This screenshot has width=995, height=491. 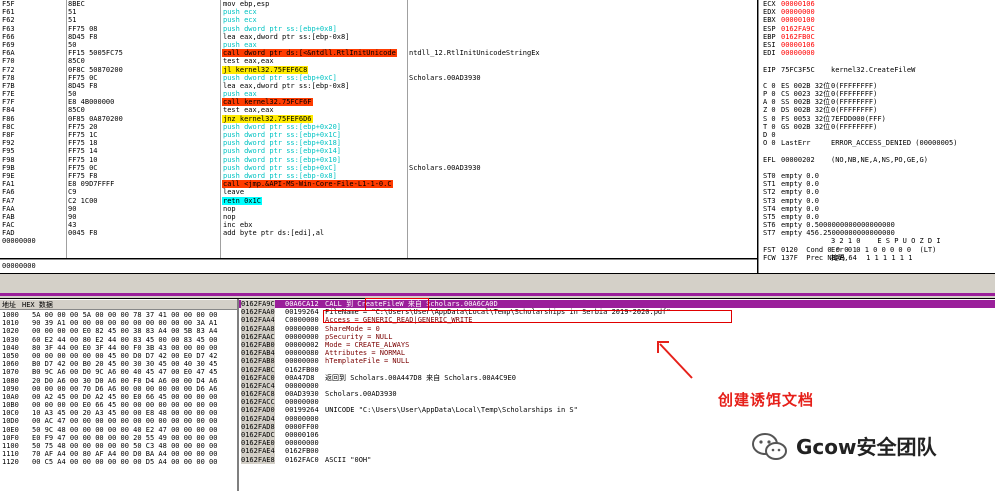 I want to click on disassembly-row: F5F 8BEC mov ebp,esp, so click(x=378, y=4).